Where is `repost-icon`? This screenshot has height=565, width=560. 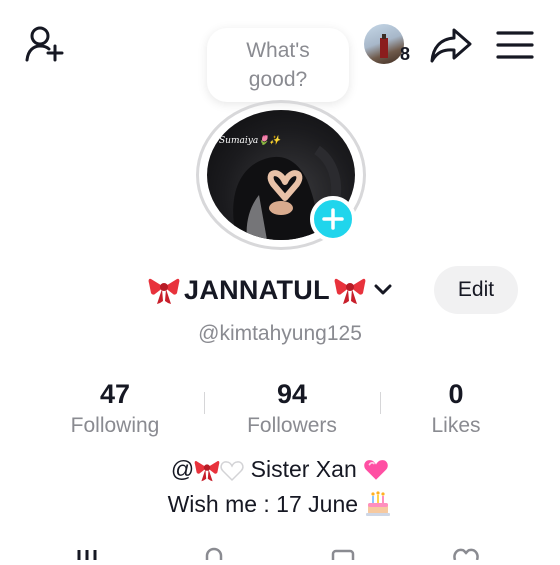
repost-icon is located at coordinates (343, 557).